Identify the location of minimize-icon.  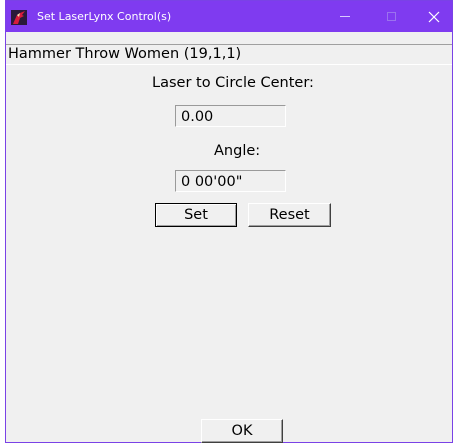
(345, 16).